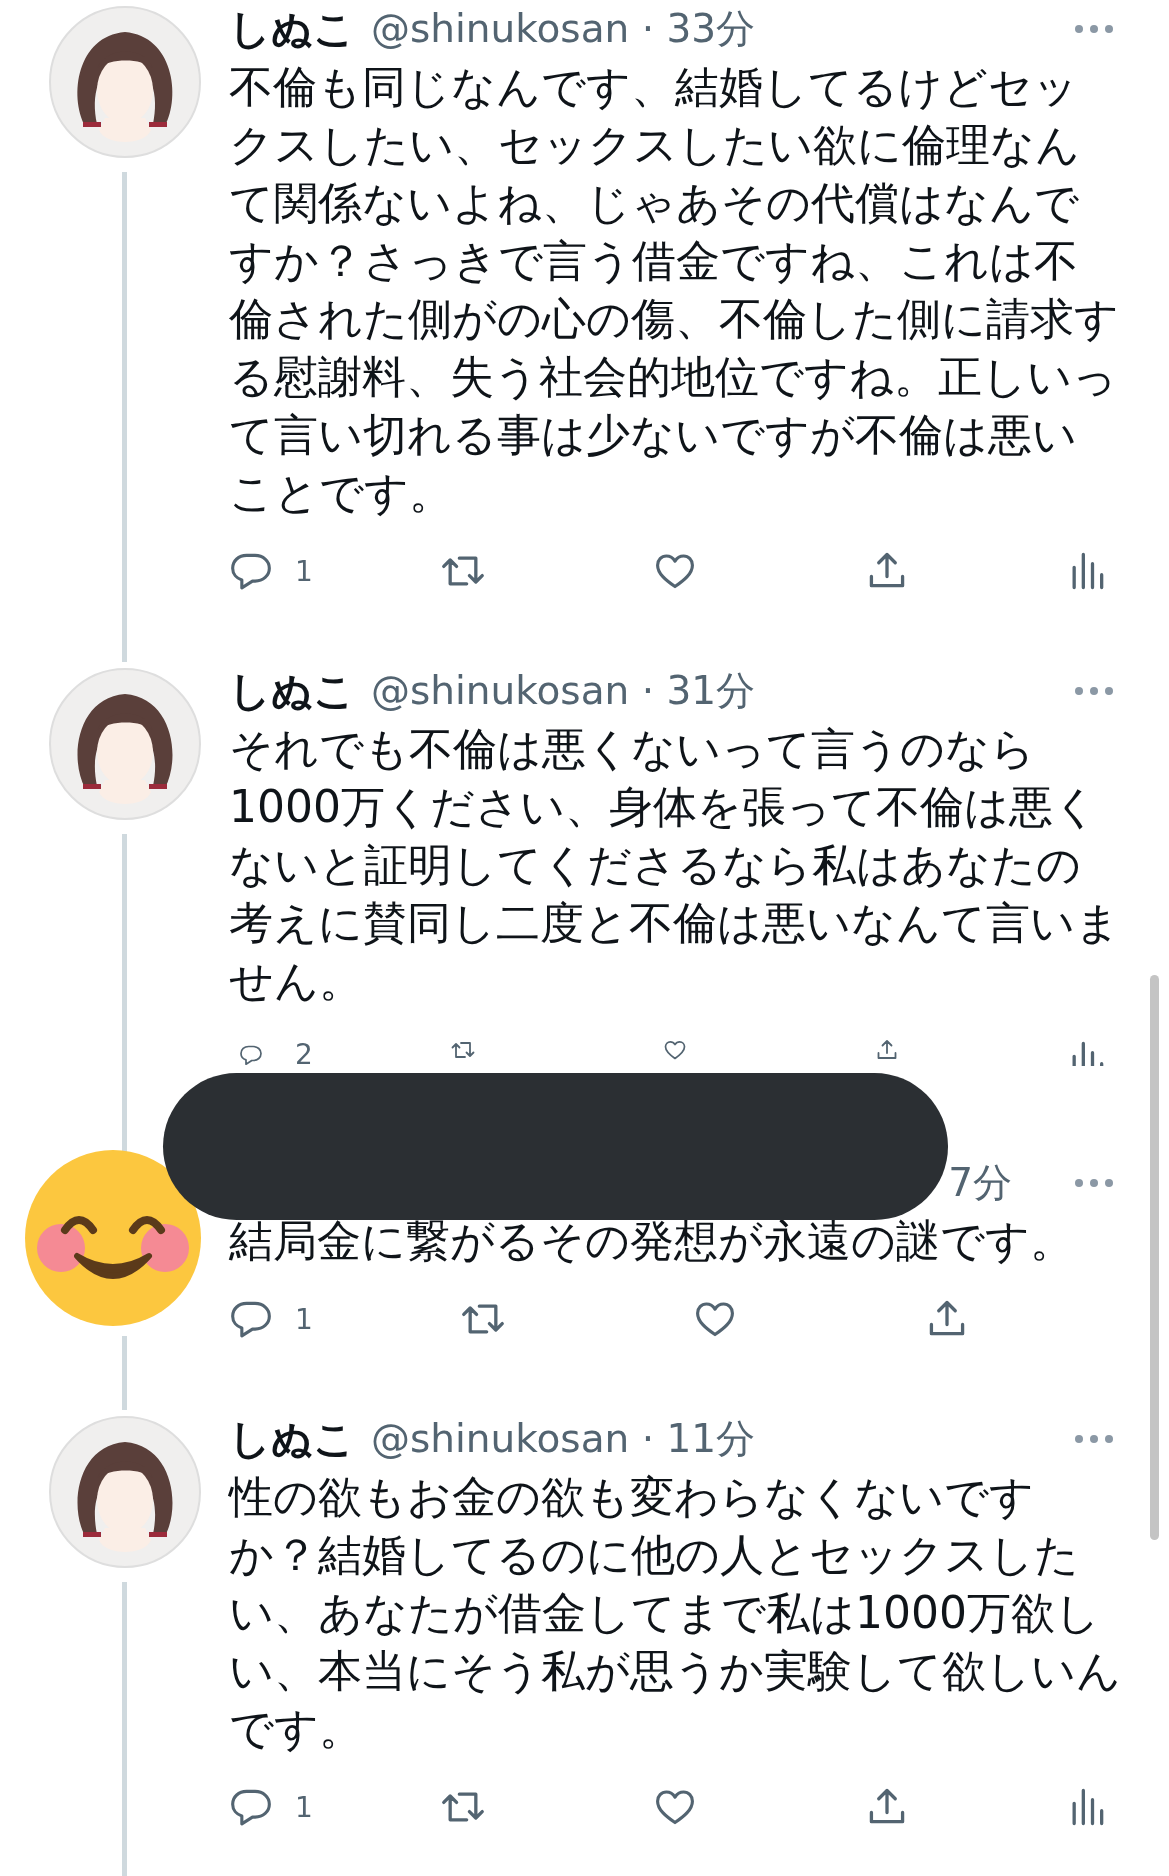 The image size is (1169, 1876). What do you see at coordinates (675, 1613) in the screenshot?
I see `tweet-text: 性の欲もお金の欲も変わらなくないですか？結婚してるのに他の人とセックスしたい、あなたが借金してまで私は1000万欲しい、本当にそう私が思うか実験して欲しいんです。` at bounding box center [675, 1613].